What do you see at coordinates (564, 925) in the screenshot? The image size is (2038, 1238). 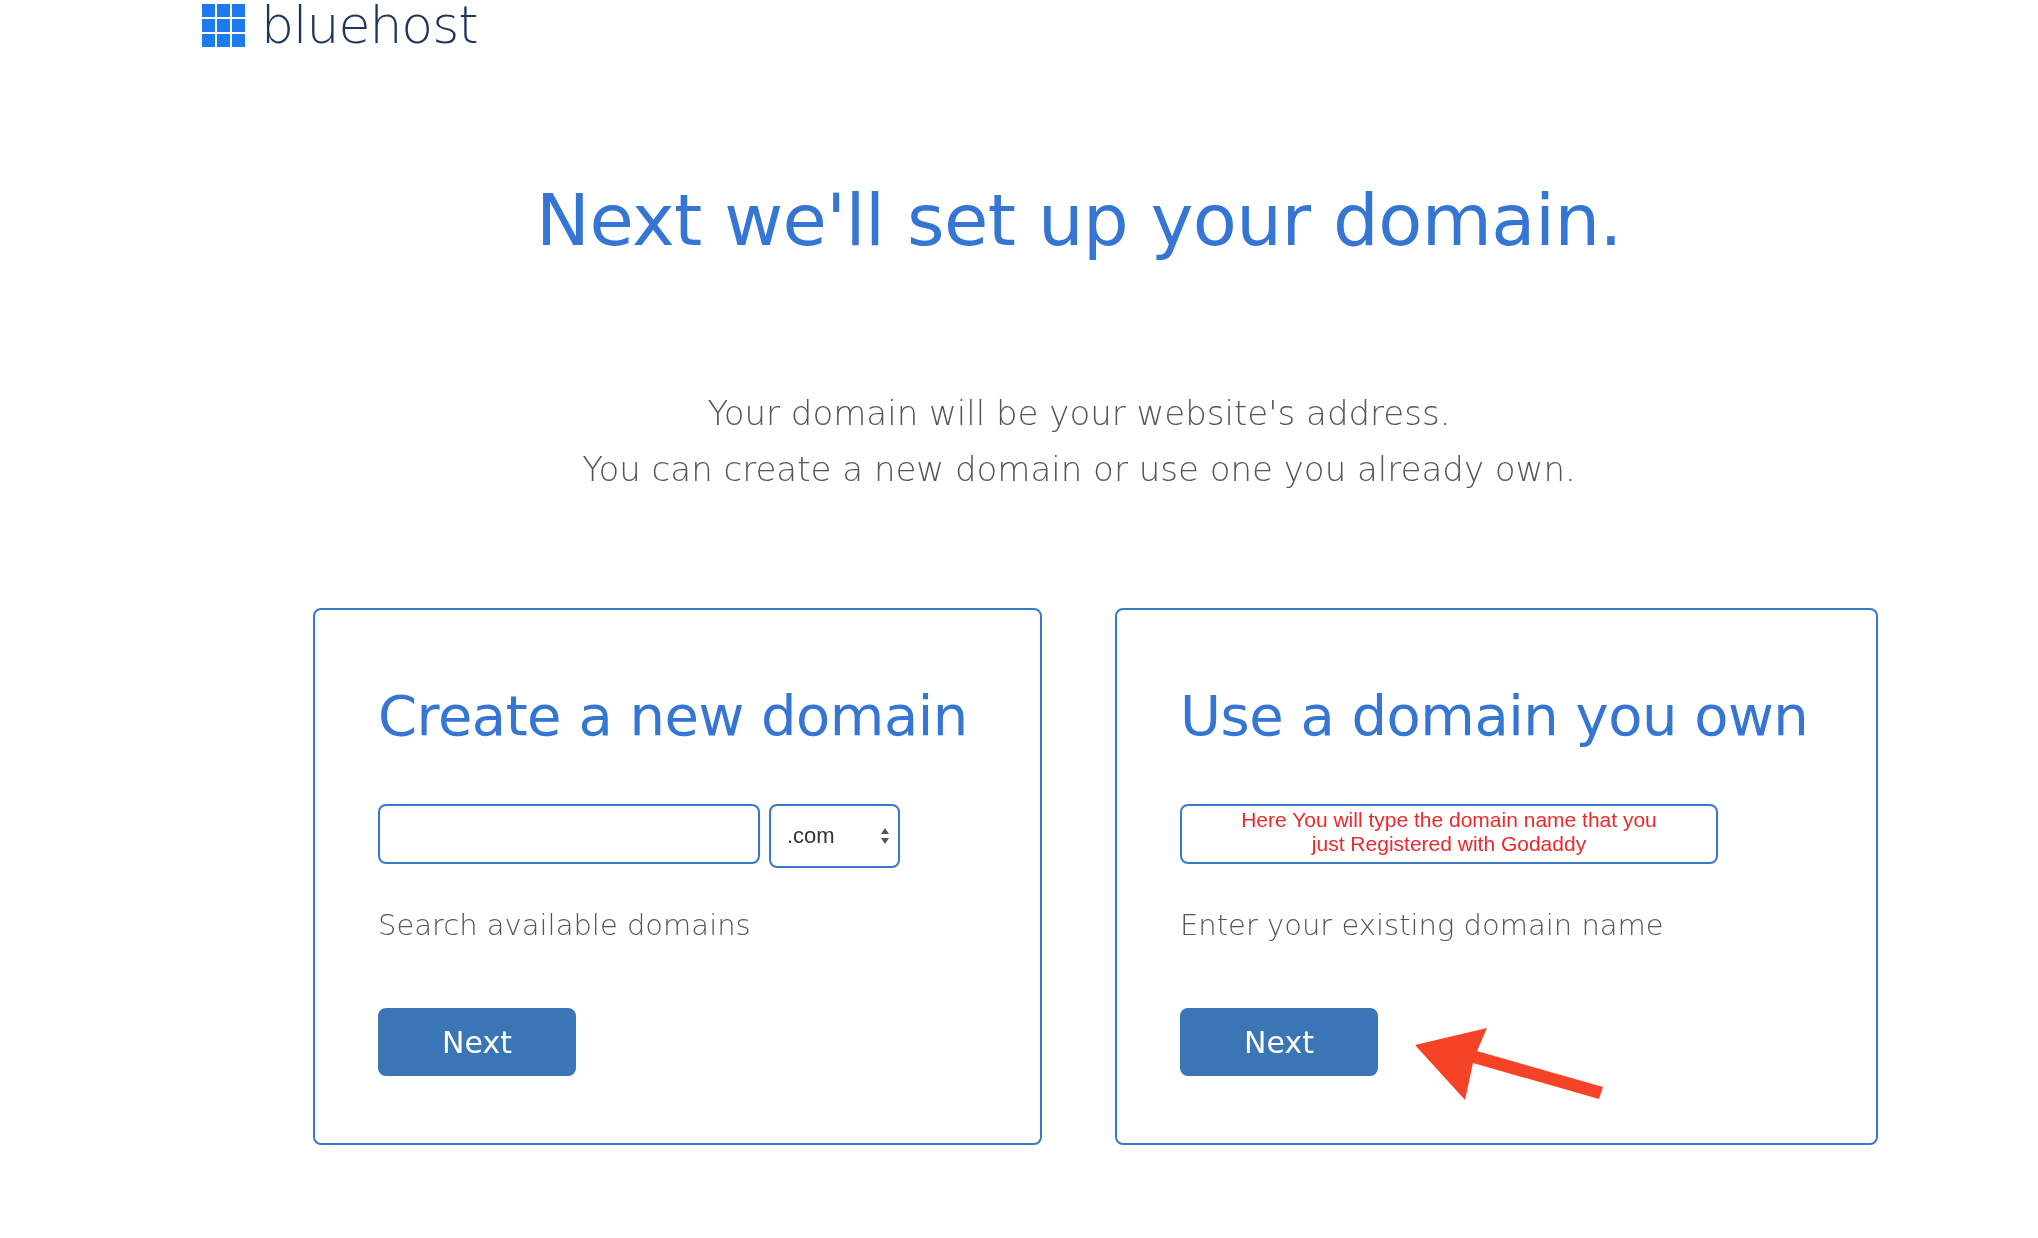 I see `field-hint: Search available domains` at bounding box center [564, 925].